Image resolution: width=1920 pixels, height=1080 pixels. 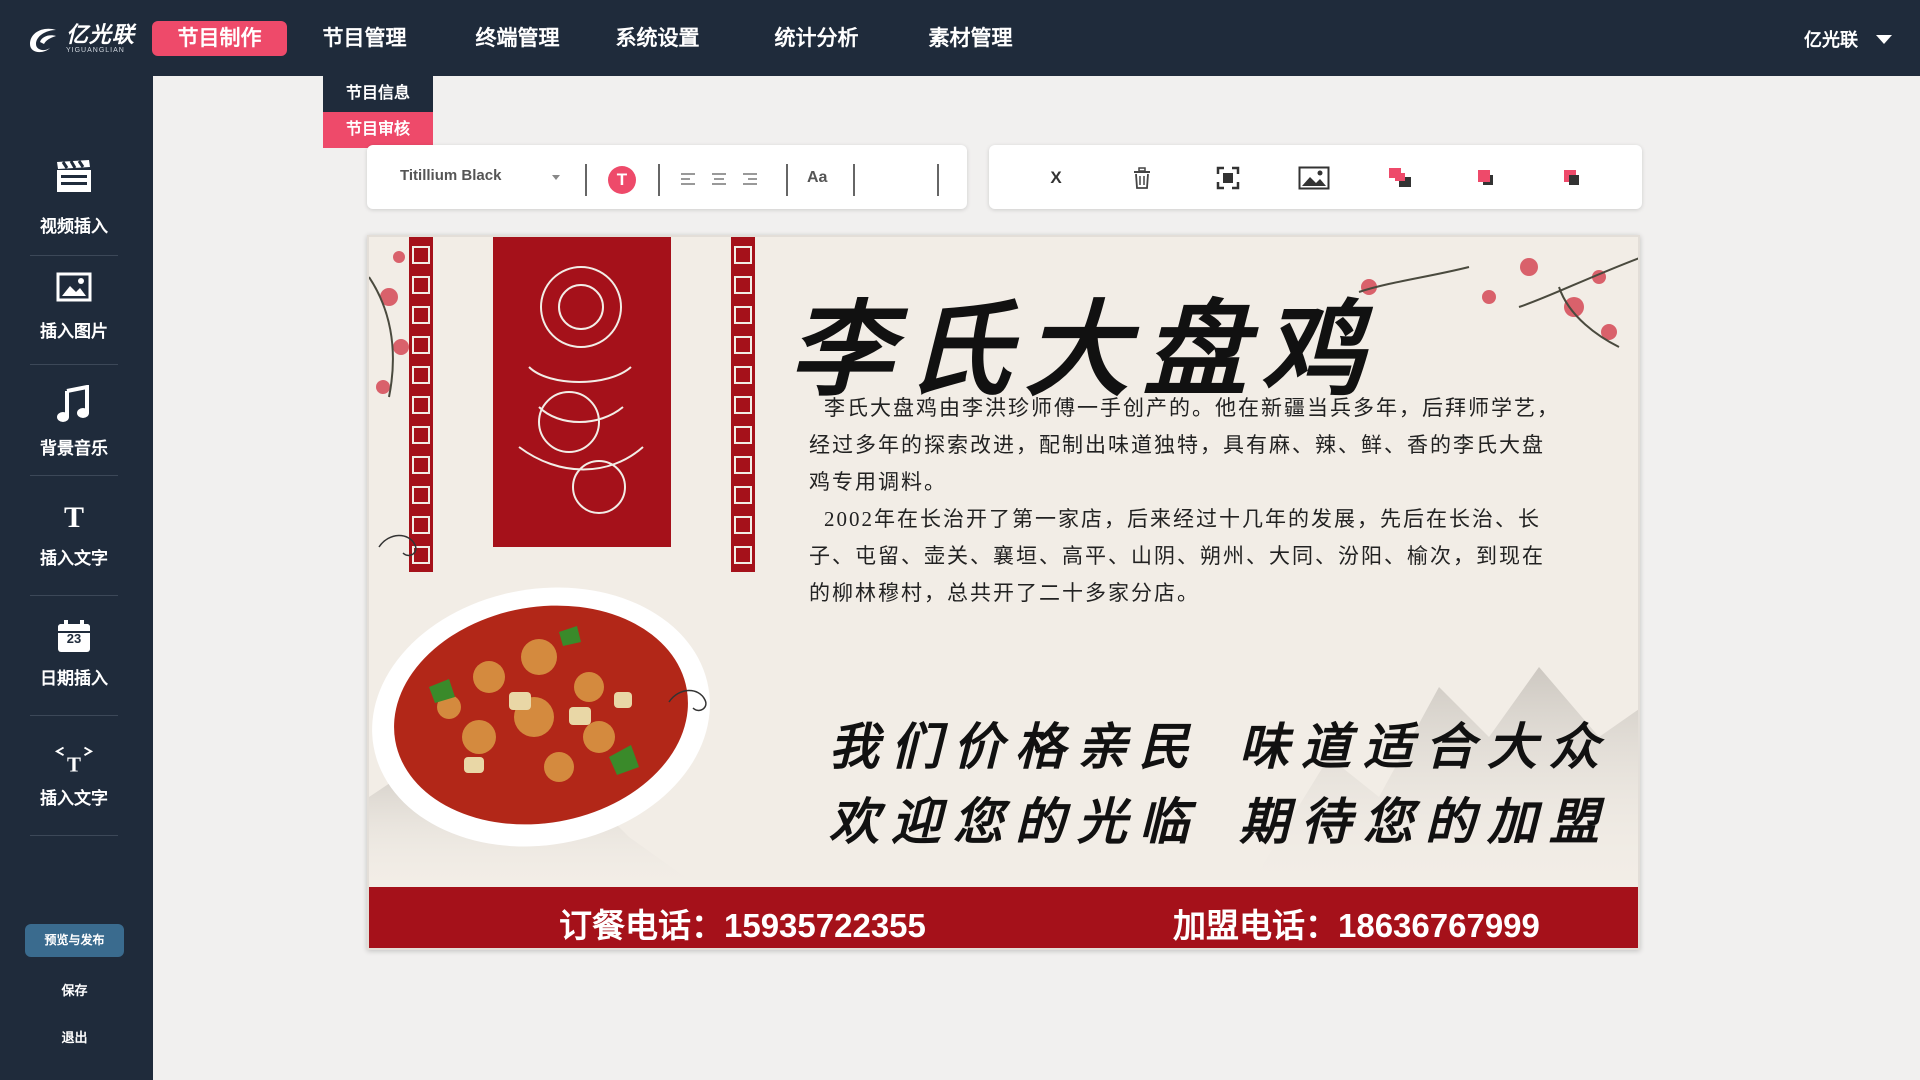 What do you see at coordinates (1015, 822) in the screenshot?
I see `poster-slogan: 欢迎您的光临` at bounding box center [1015, 822].